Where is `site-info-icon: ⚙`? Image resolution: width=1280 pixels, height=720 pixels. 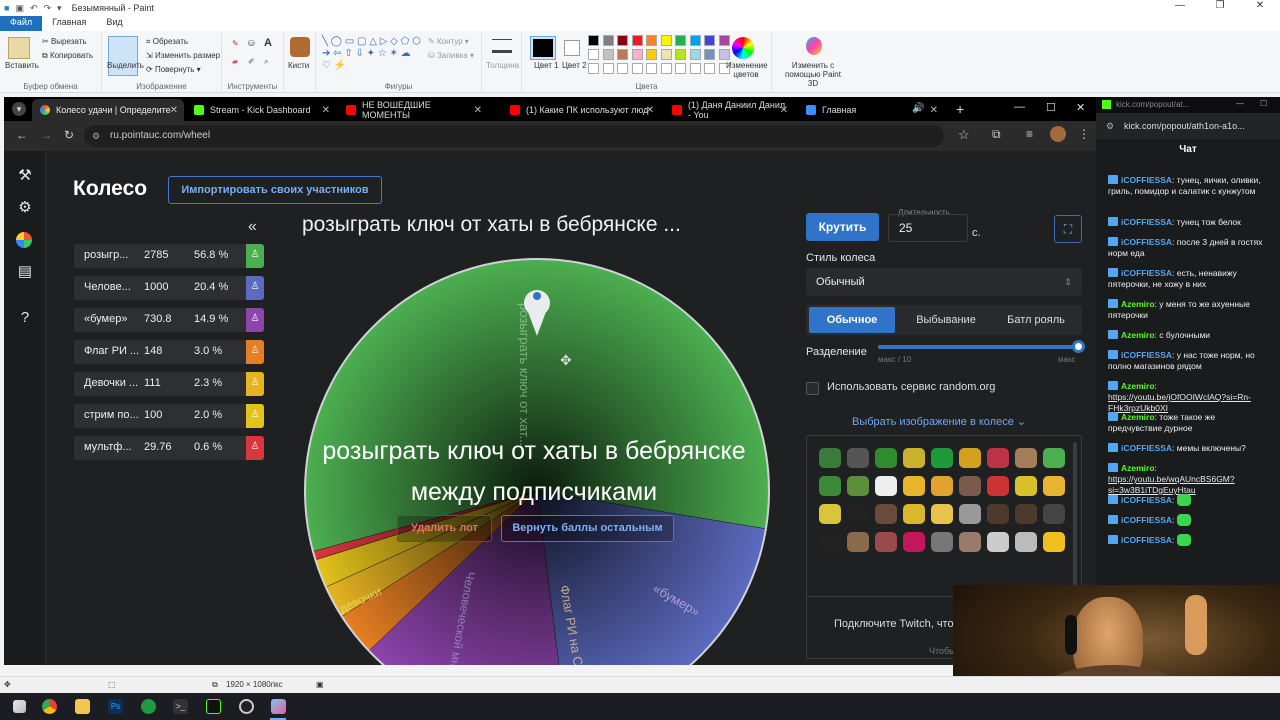
site-info-icon: ⚙ is located at coordinates (96, 136).